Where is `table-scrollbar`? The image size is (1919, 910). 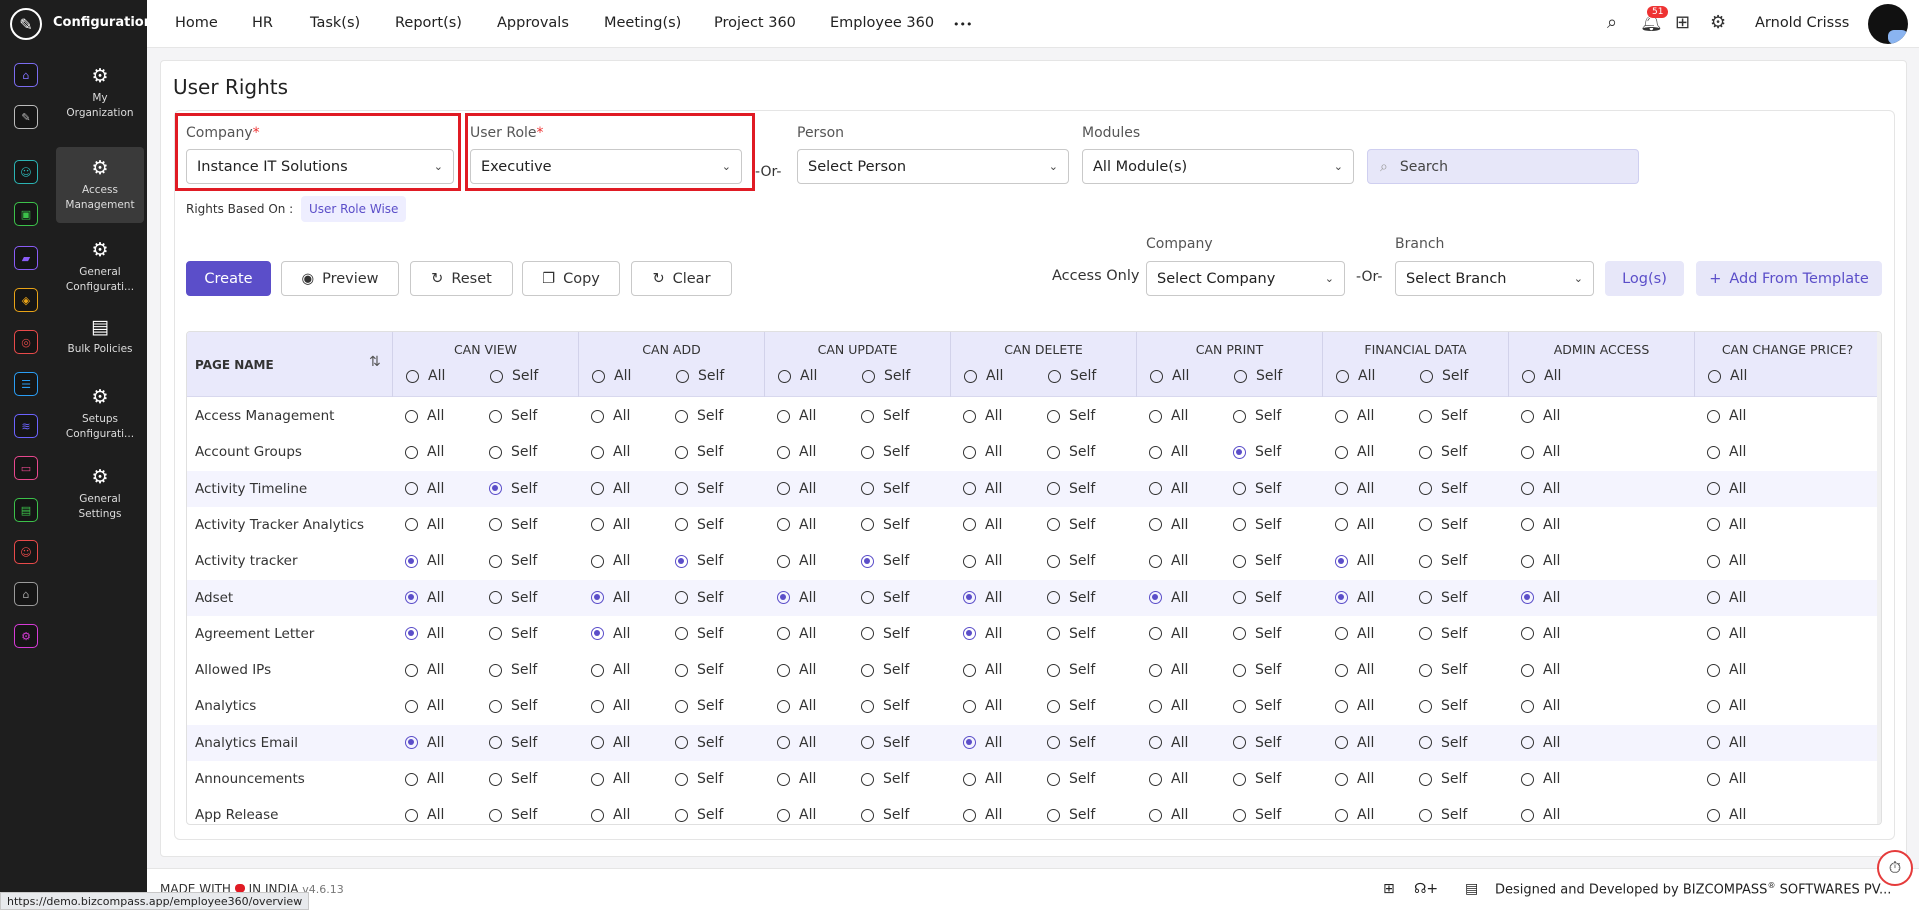 table-scrollbar is located at coordinates (1879, 578).